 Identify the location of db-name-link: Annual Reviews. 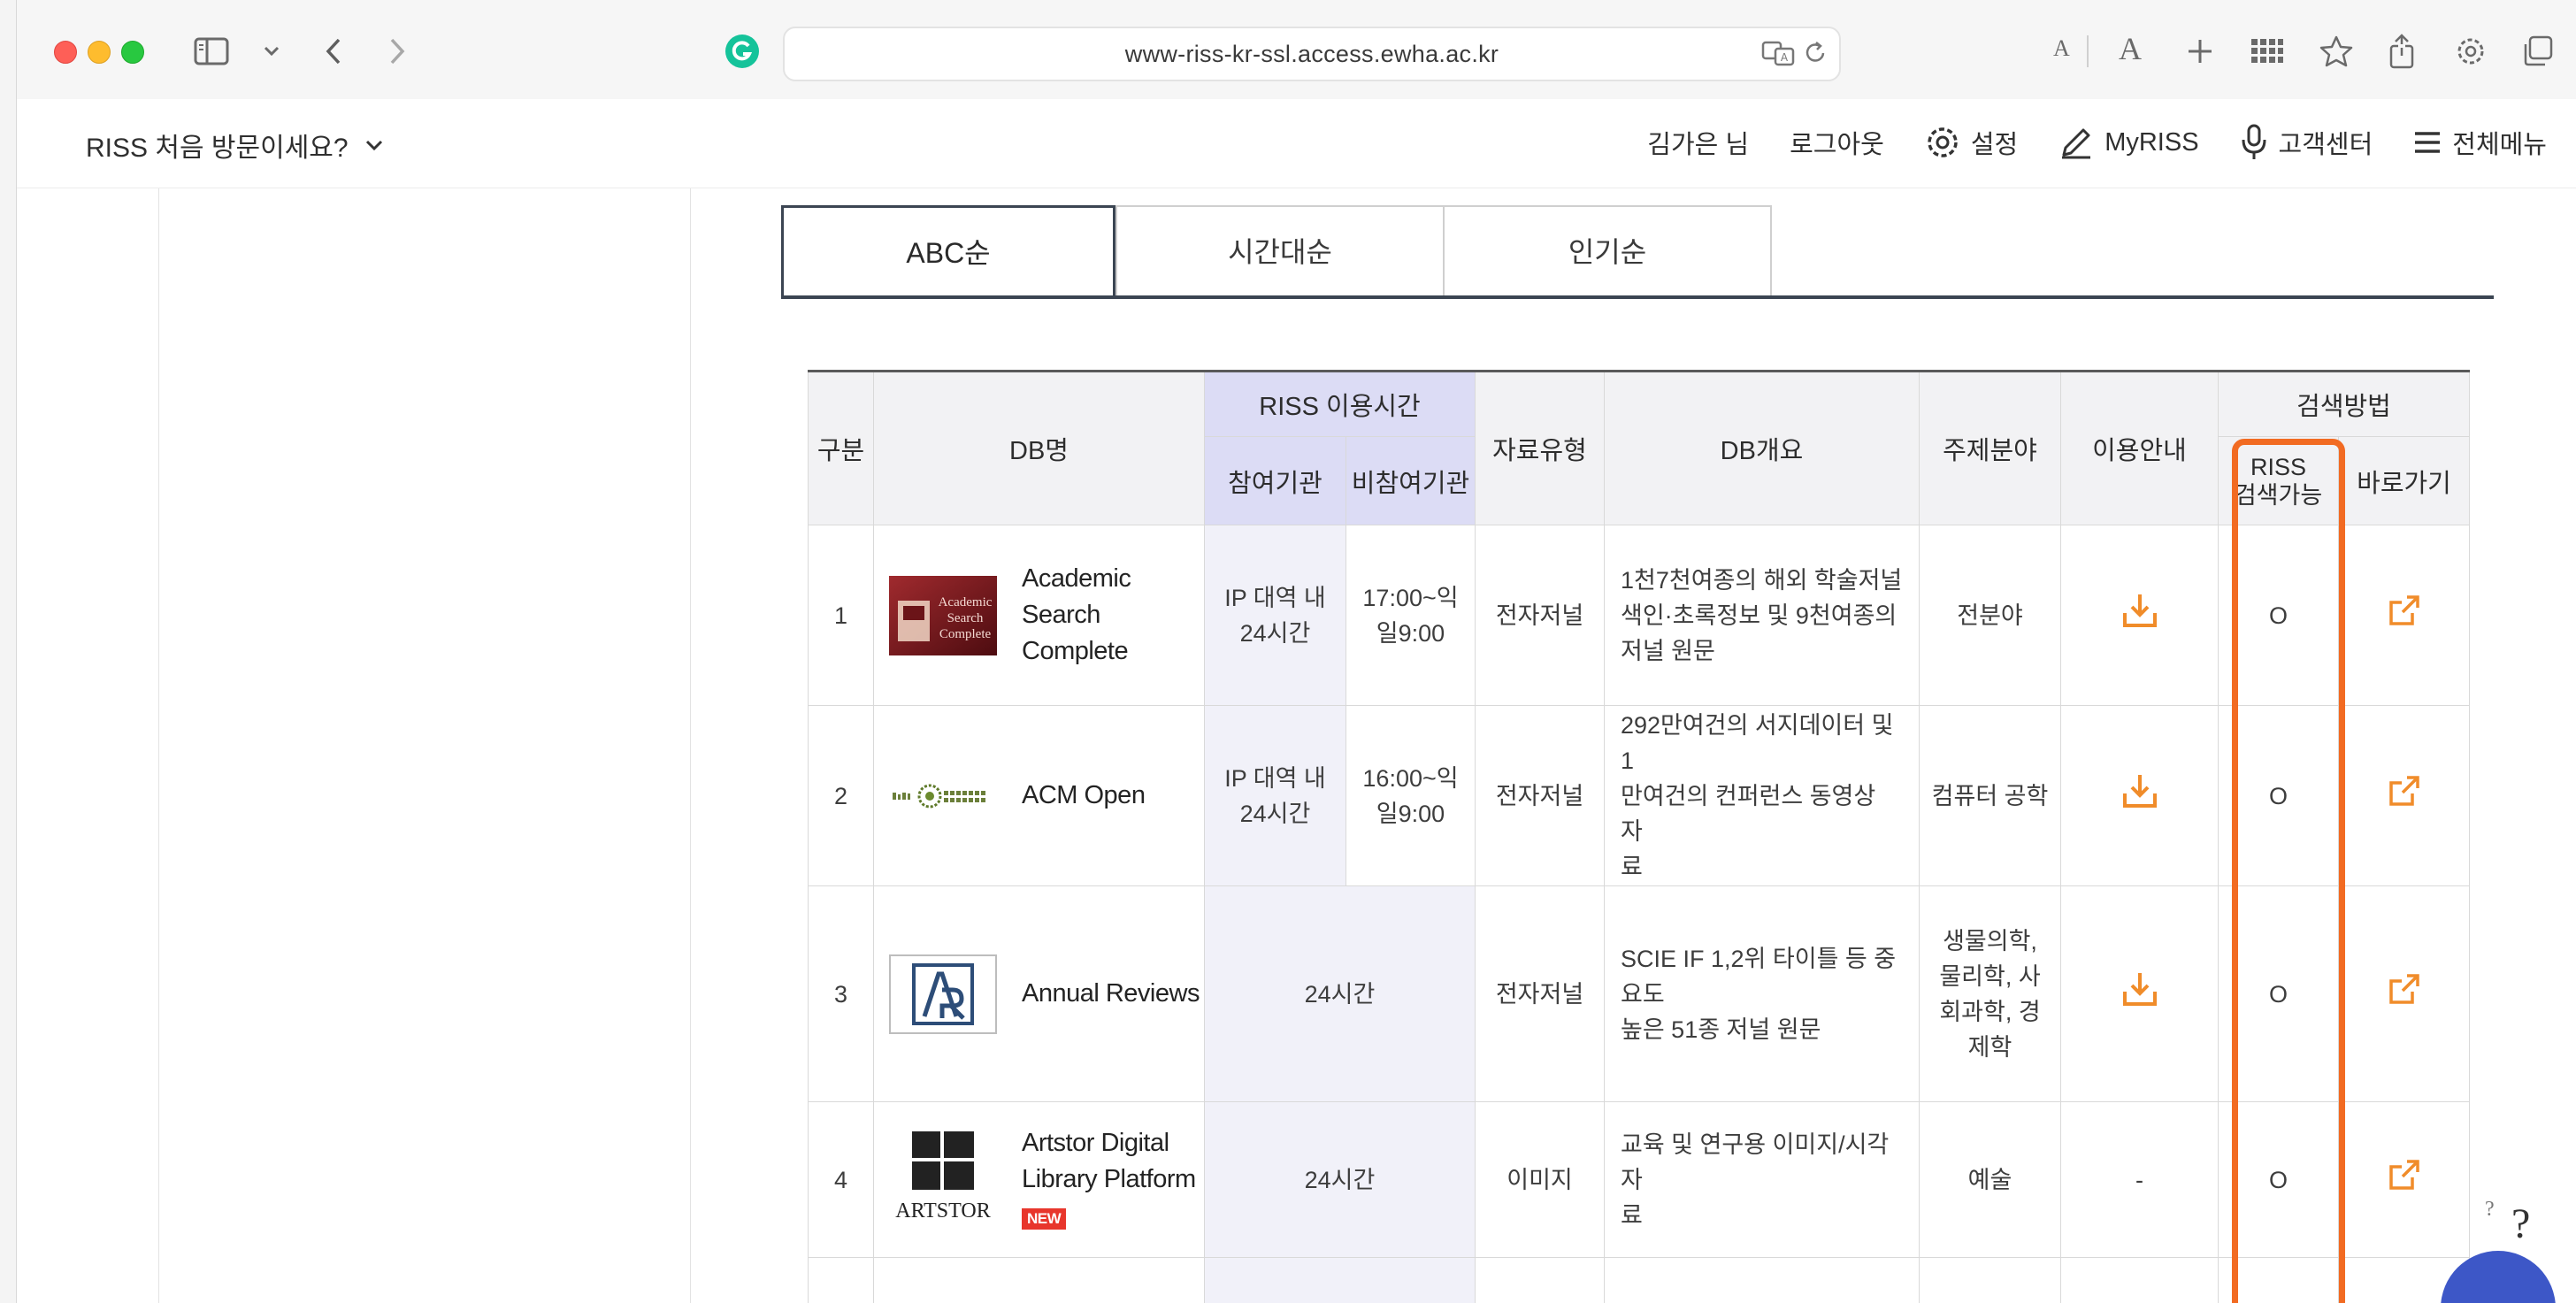
(1111, 994).